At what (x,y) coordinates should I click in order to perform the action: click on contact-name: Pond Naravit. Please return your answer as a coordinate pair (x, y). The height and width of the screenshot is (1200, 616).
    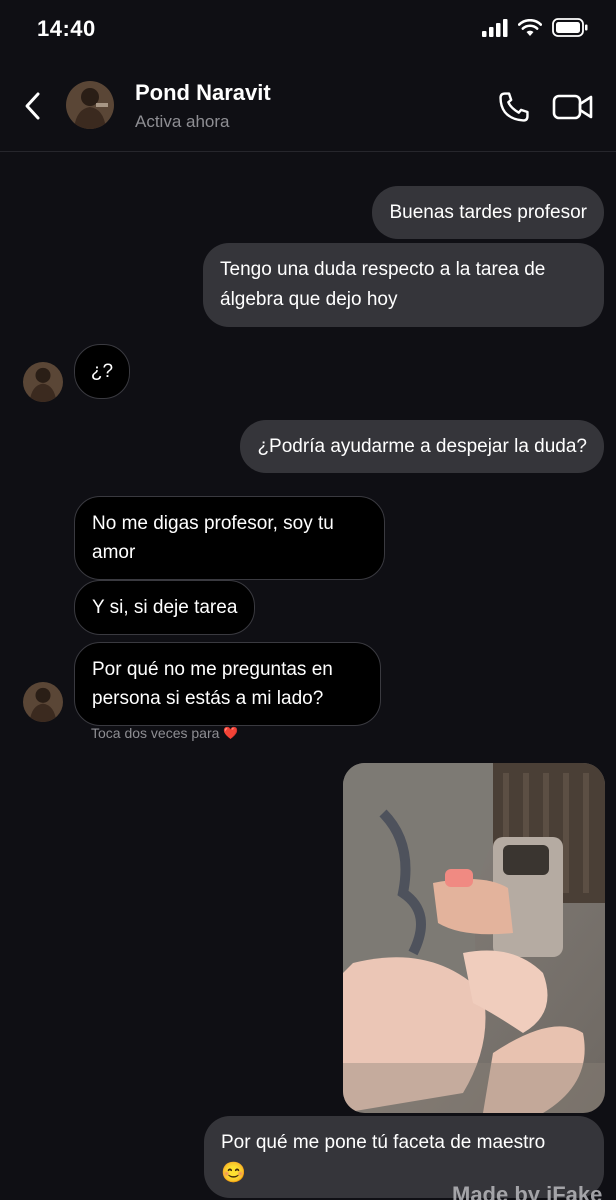
    Looking at the image, I should click on (203, 93).